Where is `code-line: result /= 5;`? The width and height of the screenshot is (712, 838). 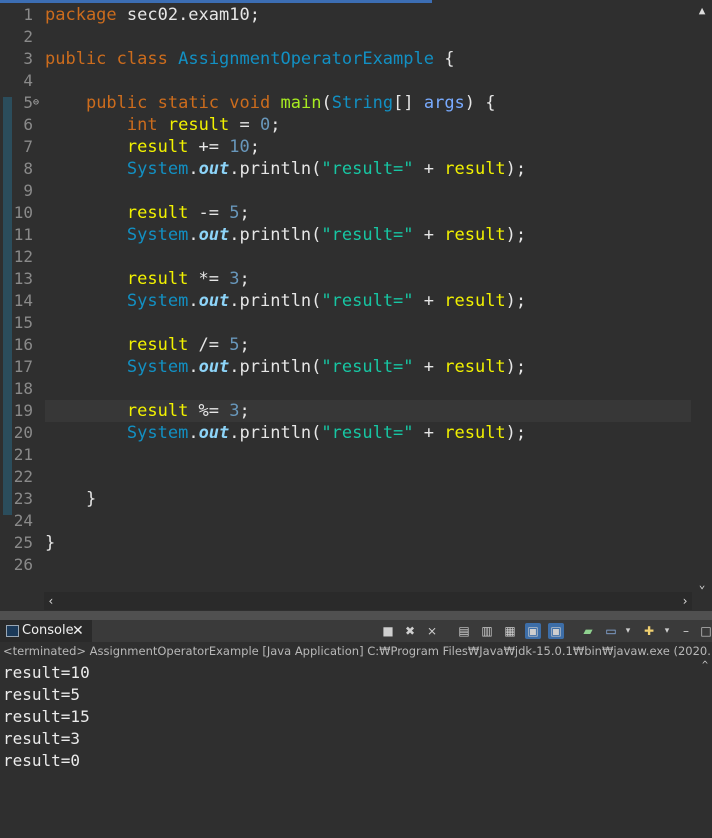
code-line: result /= 5; is located at coordinates (368, 345).